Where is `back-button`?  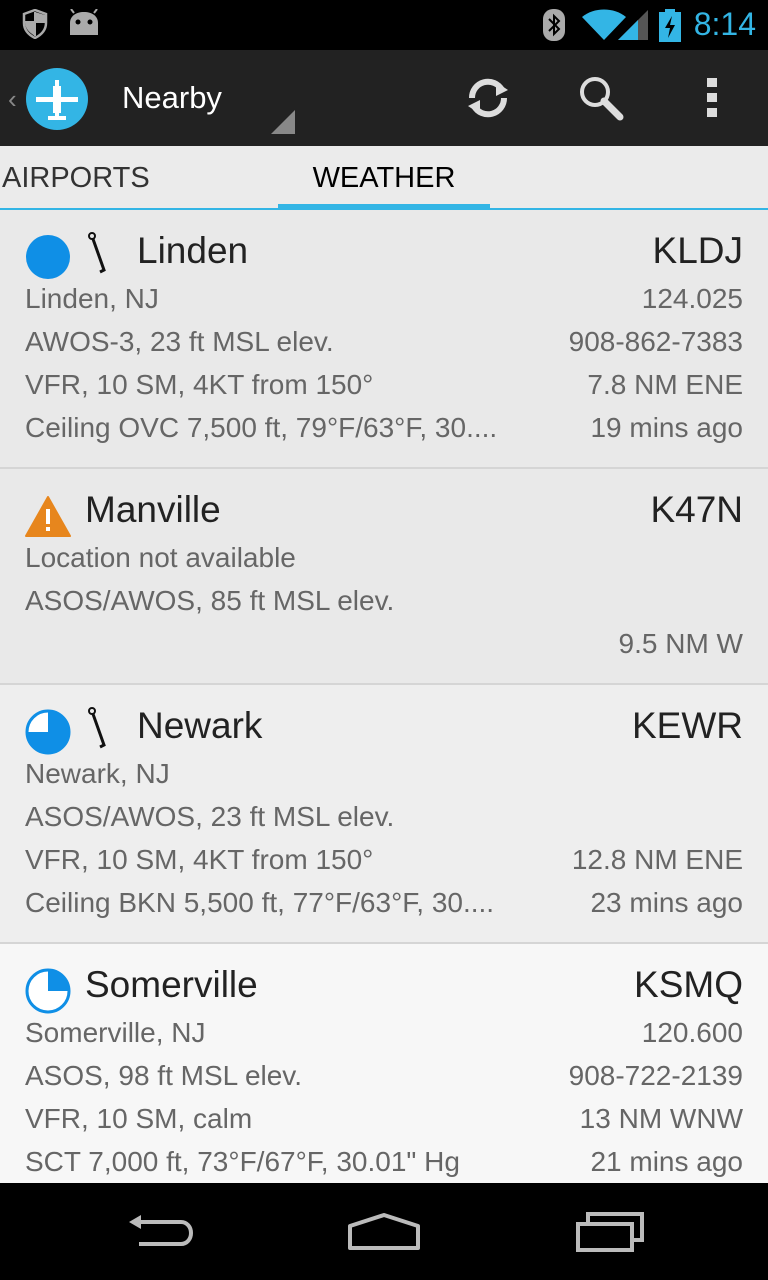
back-button is located at coordinates (160, 1231).